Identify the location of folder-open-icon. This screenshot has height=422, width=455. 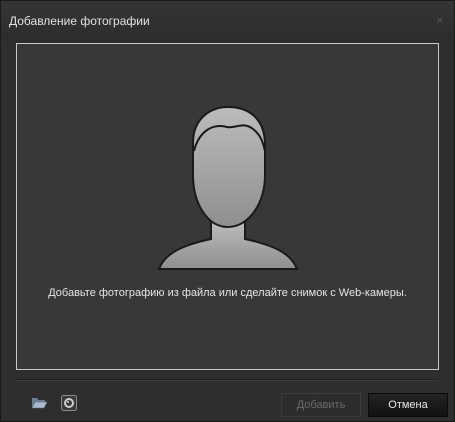
(39, 403).